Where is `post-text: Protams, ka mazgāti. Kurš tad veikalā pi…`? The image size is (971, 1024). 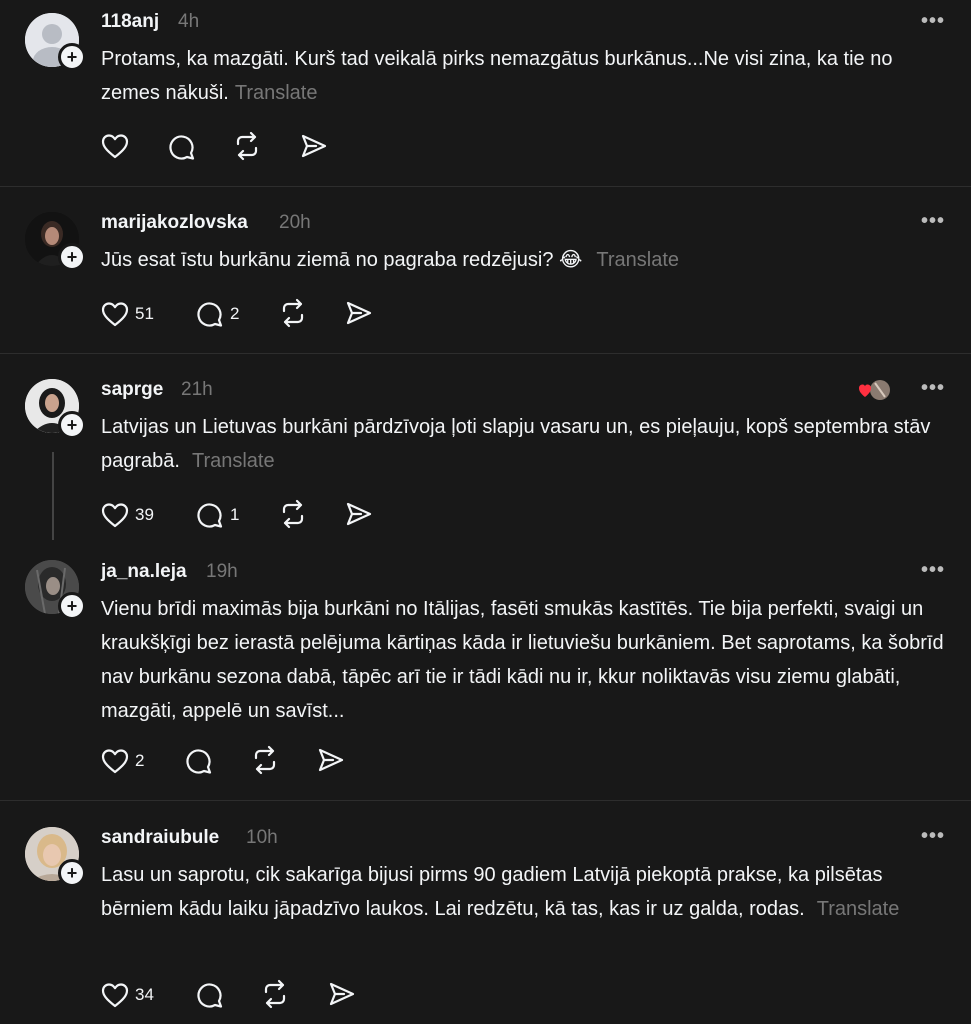
post-text: Protams, ka mazgāti. Kurš tad veikalā pi… is located at coordinates (526, 76).